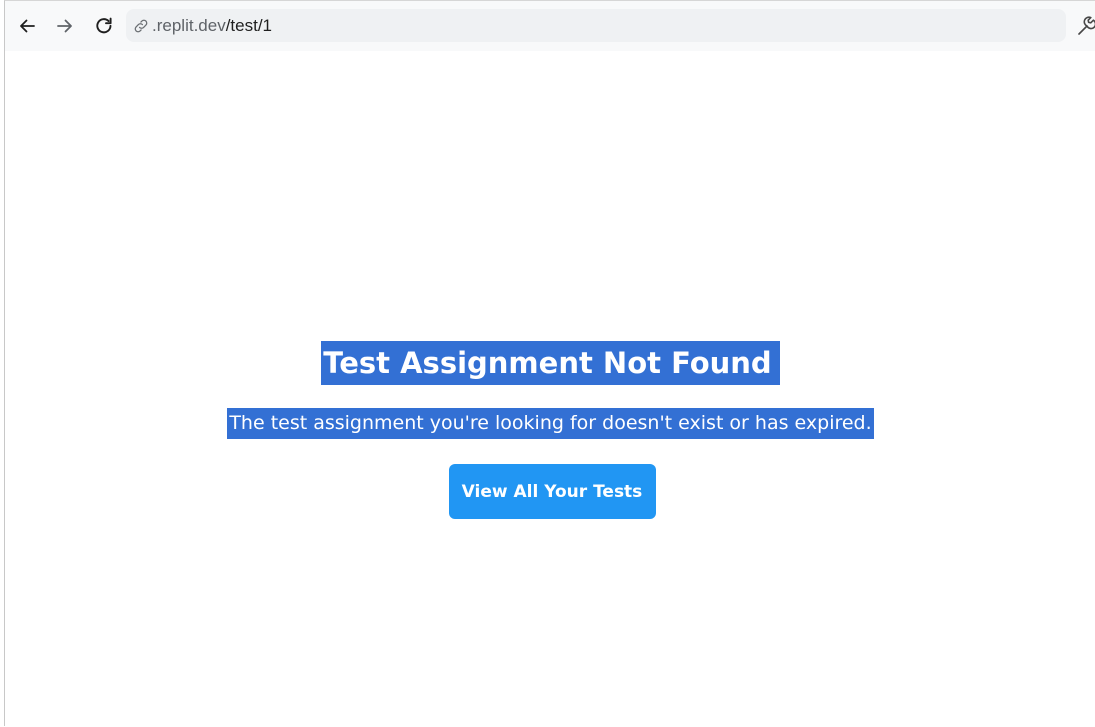 The height and width of the screenshot is (727, 1095). I want to click on reload-button, so click(104, 26).